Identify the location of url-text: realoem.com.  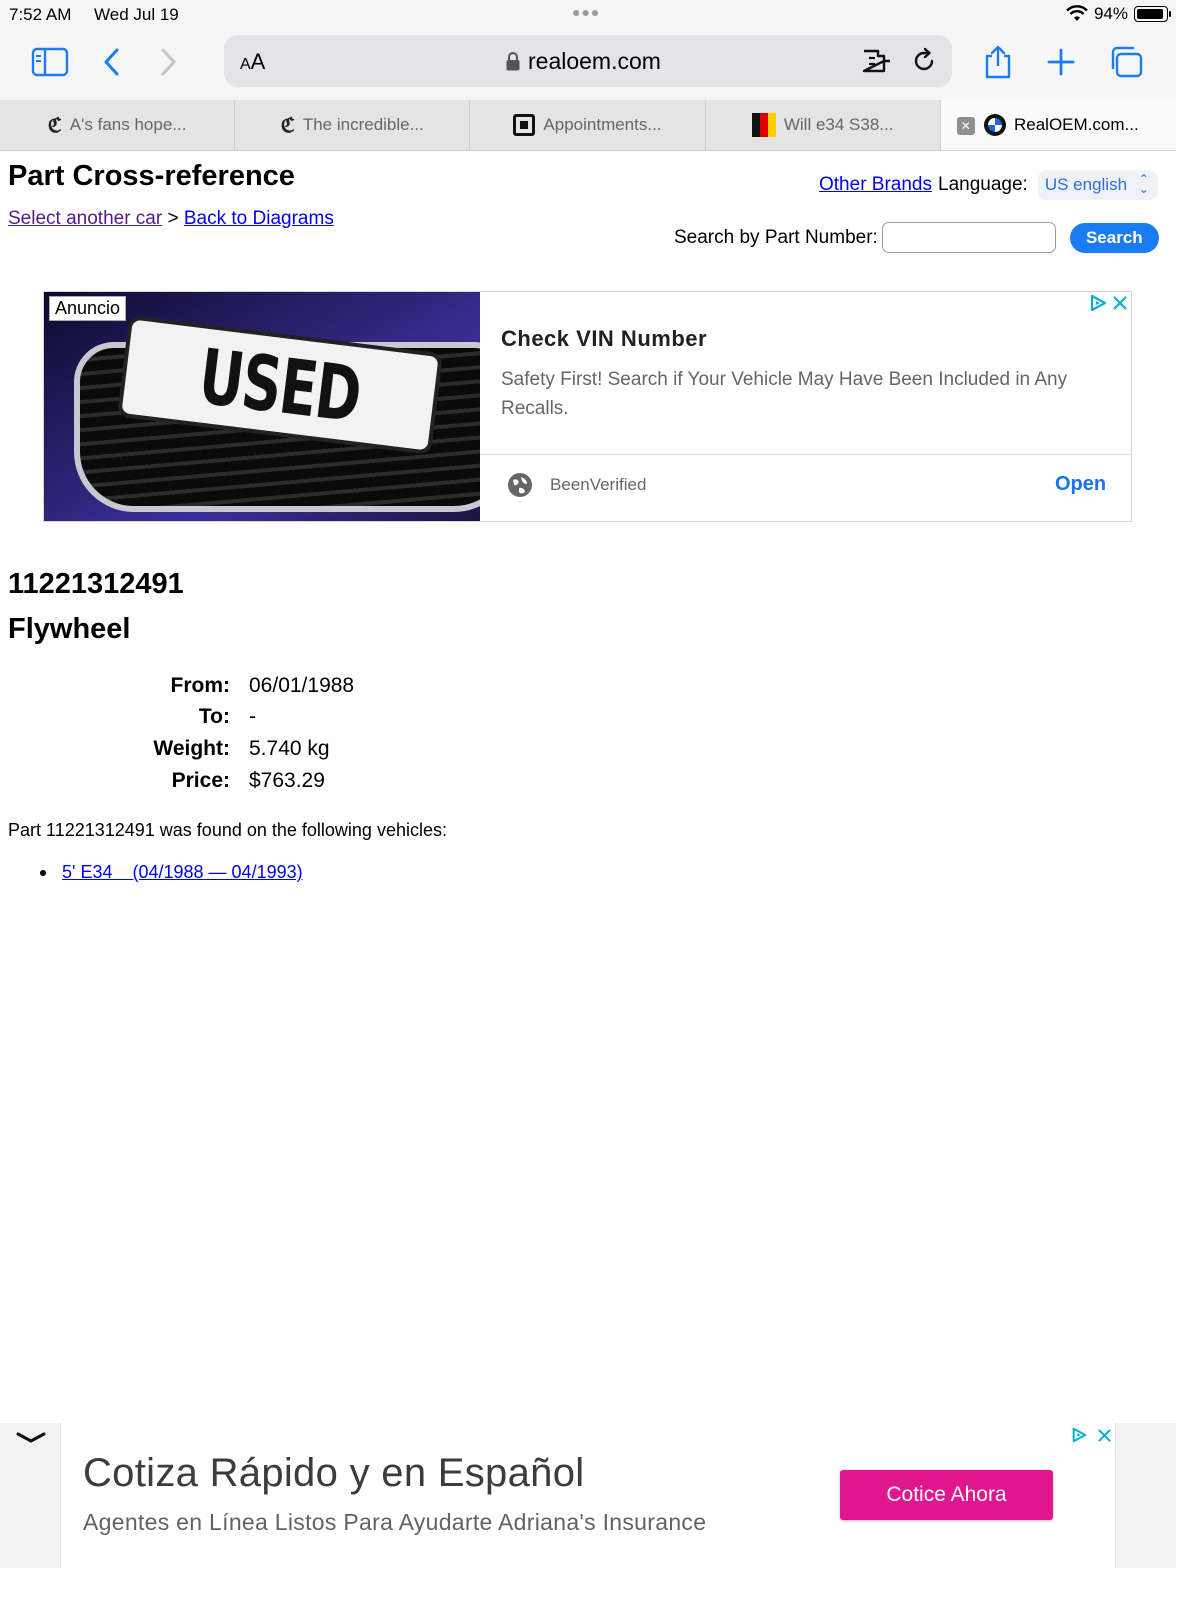
(594, 61).